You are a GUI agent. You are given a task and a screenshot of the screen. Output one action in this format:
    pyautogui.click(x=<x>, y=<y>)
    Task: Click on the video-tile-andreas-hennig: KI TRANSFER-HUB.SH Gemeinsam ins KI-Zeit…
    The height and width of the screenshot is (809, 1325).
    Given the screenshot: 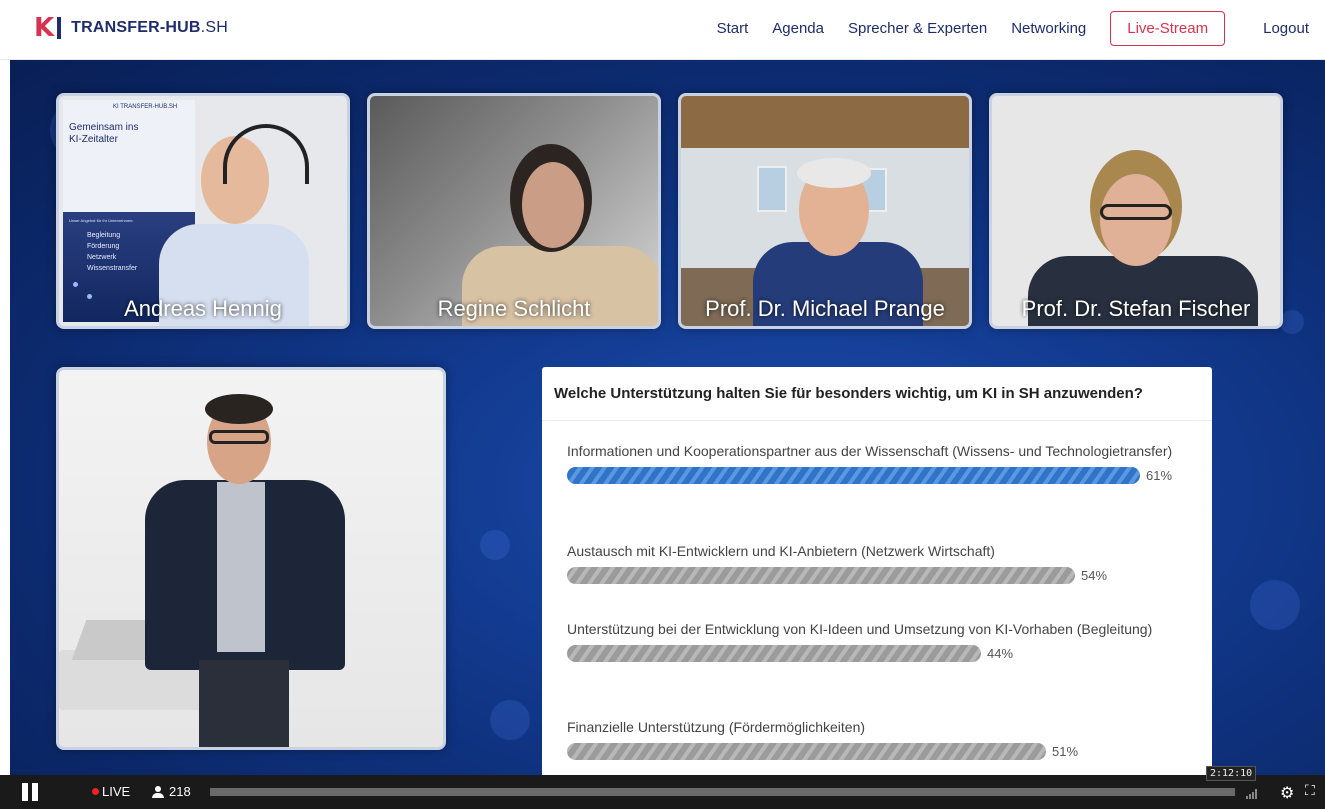 What is the action you would take?
    pyautogui.click(x=203, y=211)
    